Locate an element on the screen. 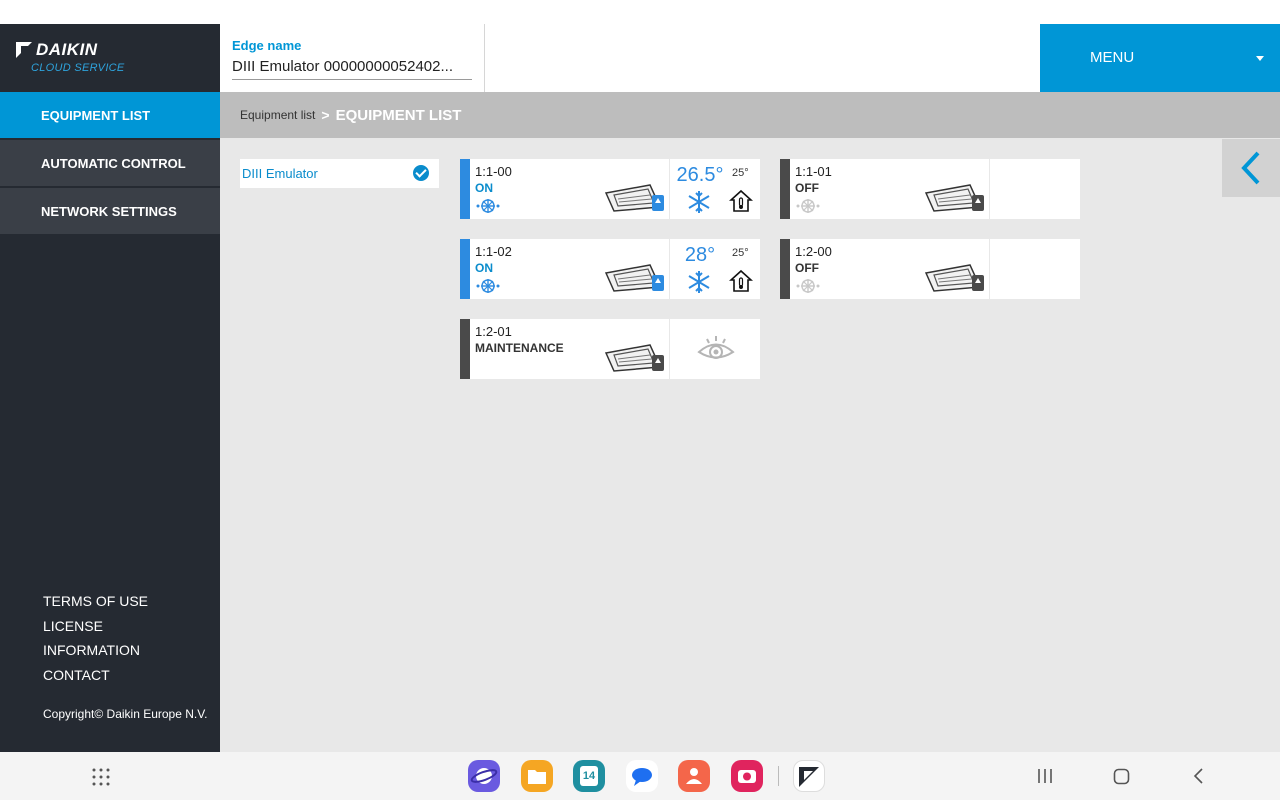  unit-card: 1:1-02 ON 28° 25° is located at coordinates (610, 269).